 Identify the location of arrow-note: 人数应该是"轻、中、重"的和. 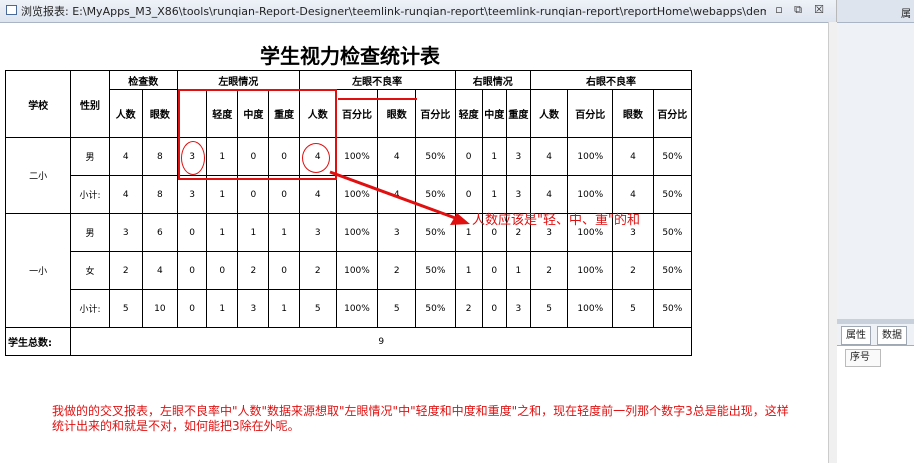
(556, 220).